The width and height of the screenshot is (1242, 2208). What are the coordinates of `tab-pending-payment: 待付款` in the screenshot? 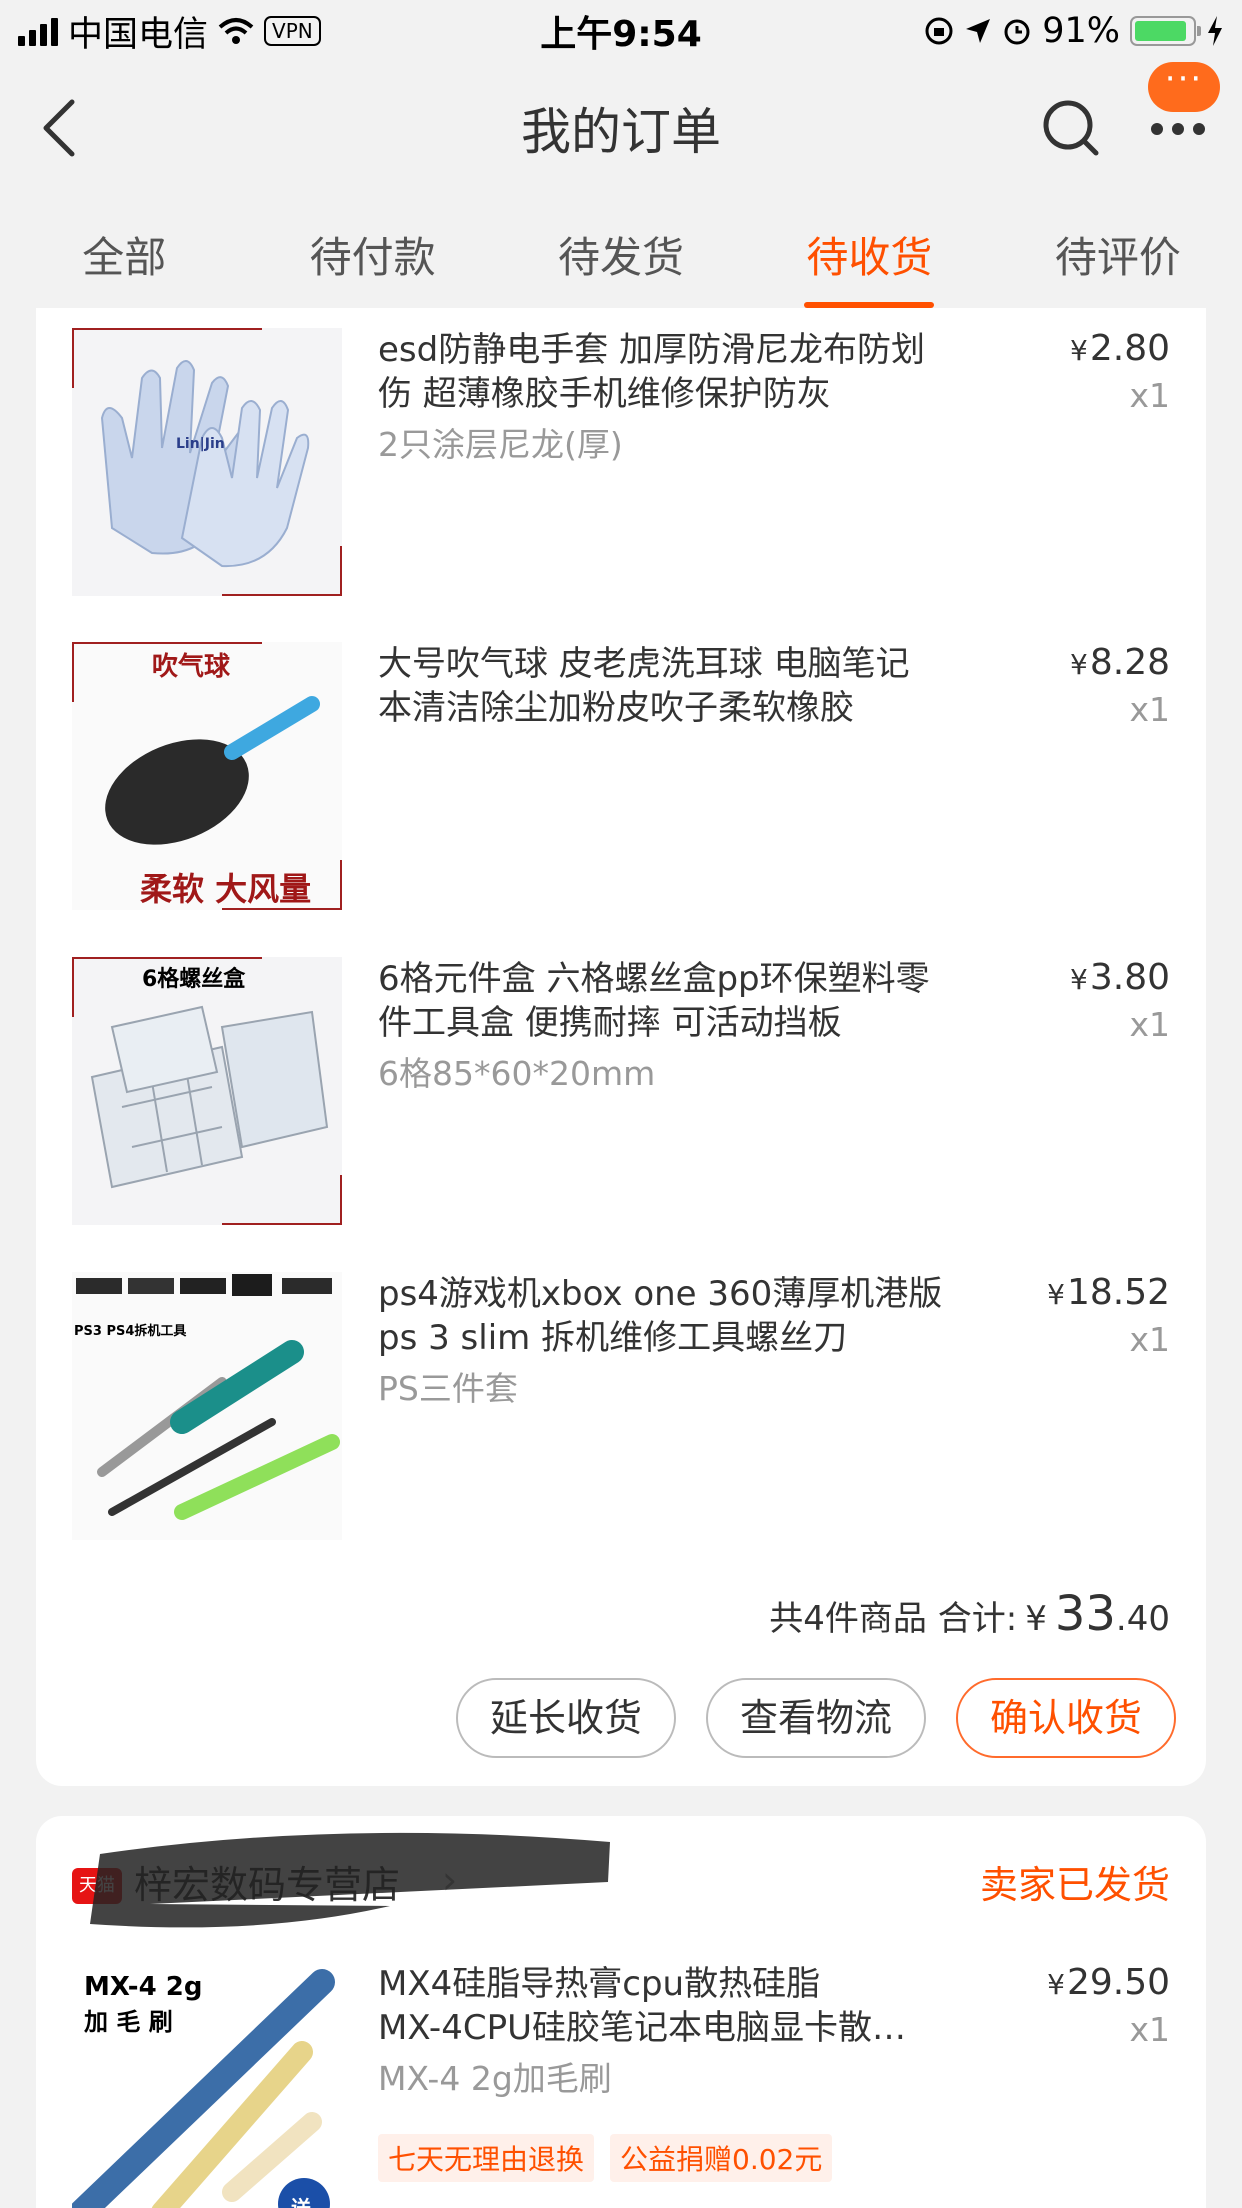 It's located at (372, 256).